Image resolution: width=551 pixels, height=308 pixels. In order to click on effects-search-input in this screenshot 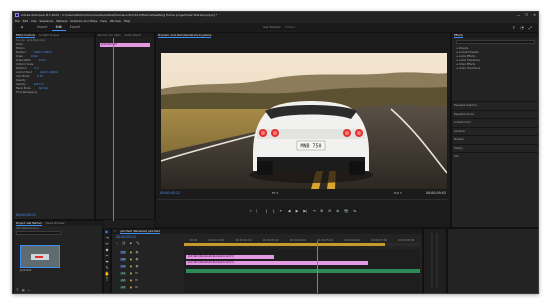, I will do `click(495, 42)`.